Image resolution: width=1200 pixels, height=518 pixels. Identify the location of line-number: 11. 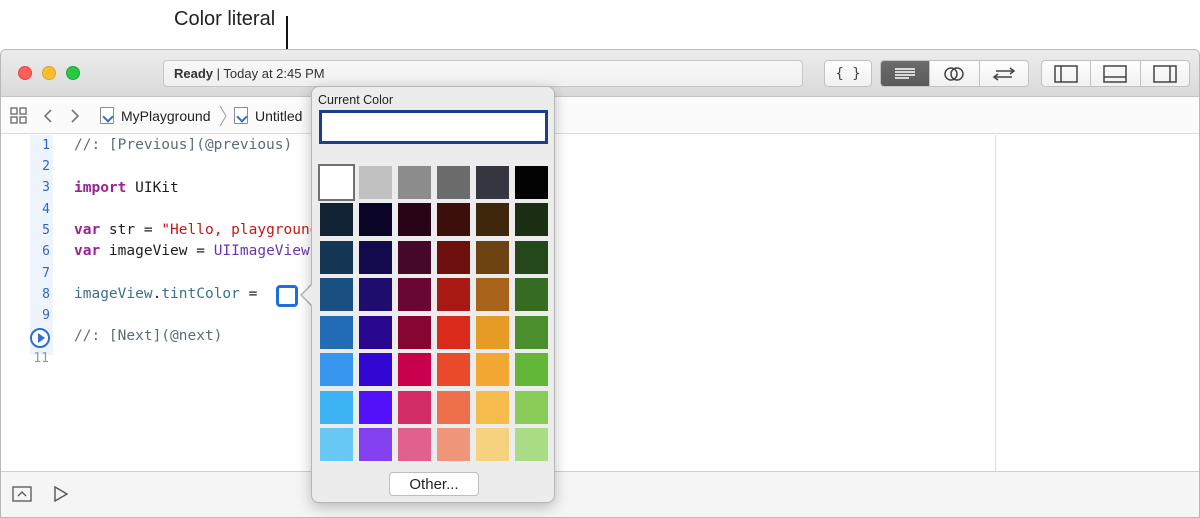
(41, 358).